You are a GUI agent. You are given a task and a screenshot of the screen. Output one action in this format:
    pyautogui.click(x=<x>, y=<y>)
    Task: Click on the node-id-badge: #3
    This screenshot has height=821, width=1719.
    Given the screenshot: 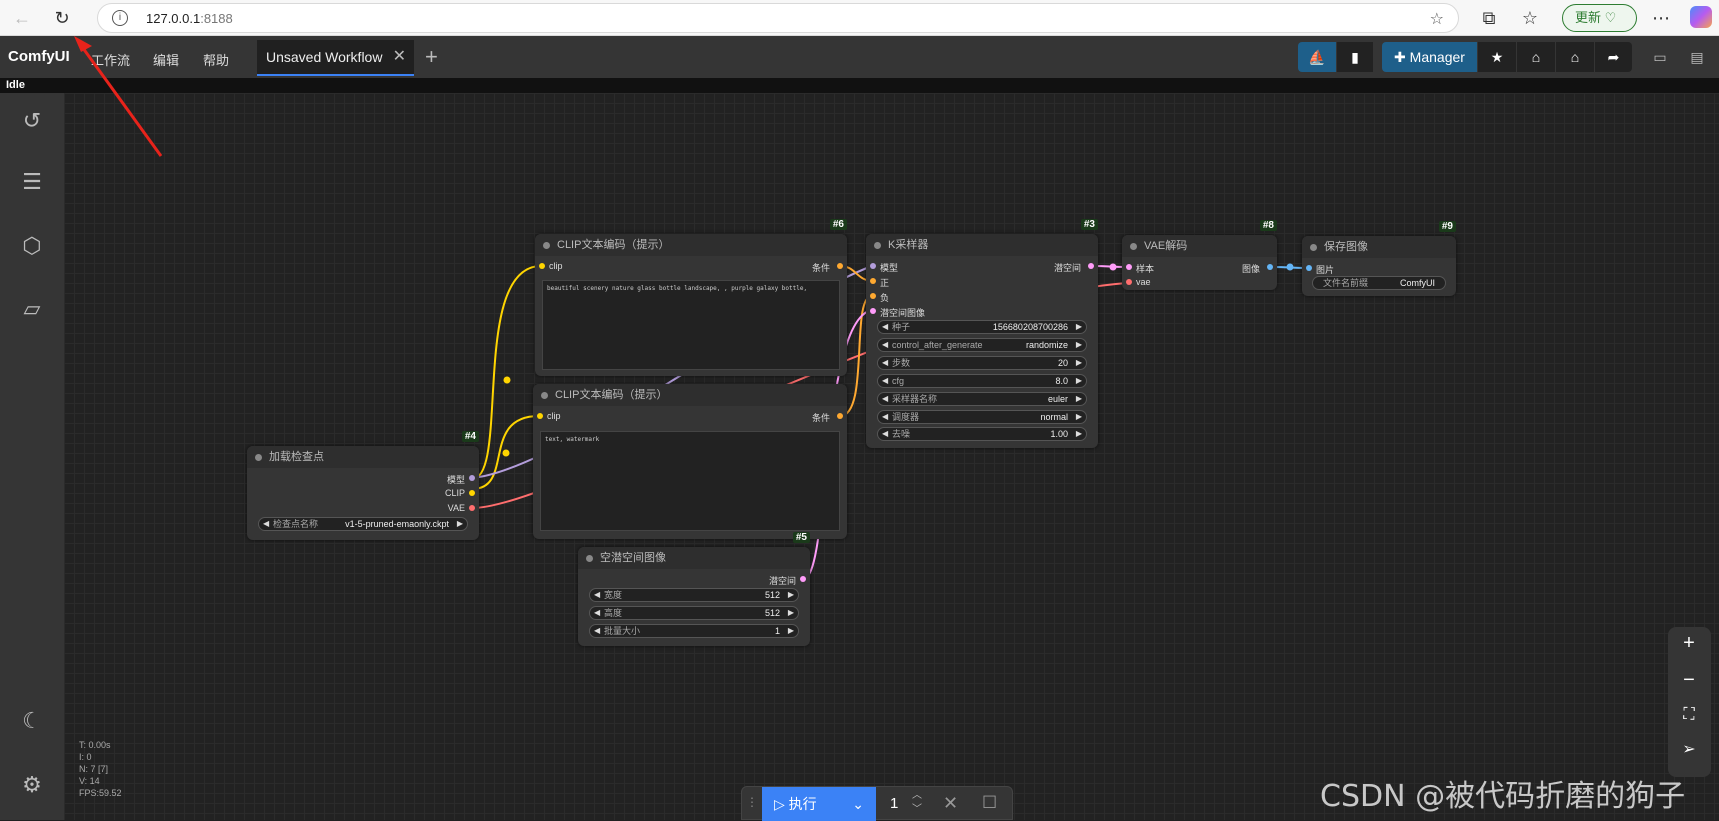 What is the action you would take?
    pyautogui.click(x=1089, y=224)
    